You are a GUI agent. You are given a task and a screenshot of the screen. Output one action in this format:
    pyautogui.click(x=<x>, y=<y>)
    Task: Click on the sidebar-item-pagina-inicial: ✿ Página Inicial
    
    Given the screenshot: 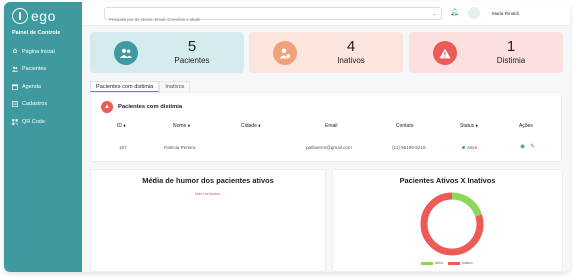 What is the action you would take?
    pyautogui.click(x=33, y=52)
    